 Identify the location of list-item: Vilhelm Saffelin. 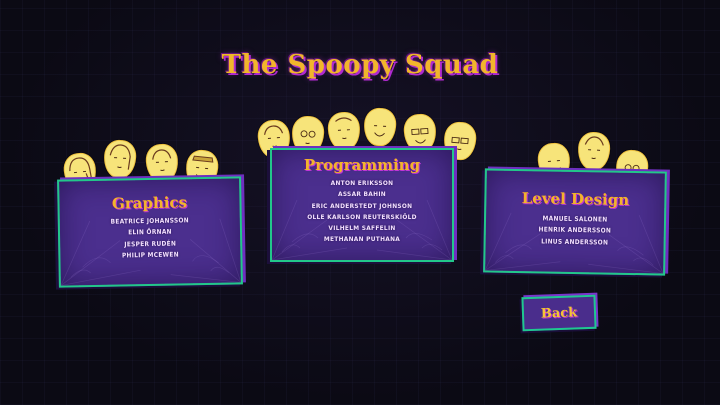
(362, 228).